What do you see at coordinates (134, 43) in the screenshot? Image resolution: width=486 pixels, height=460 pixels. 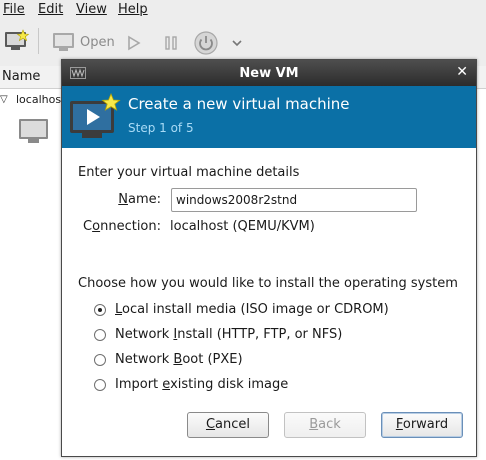 I see `play-icon` at bounding box center [134, 43].